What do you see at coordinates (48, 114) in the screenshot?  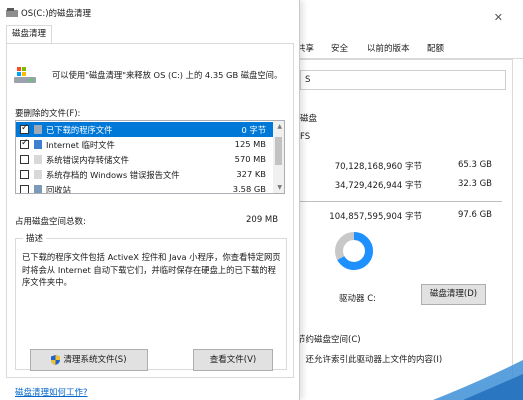 I see `files-to-delete-label: 要删除的文件(F):` at bounding box center [48, 114].